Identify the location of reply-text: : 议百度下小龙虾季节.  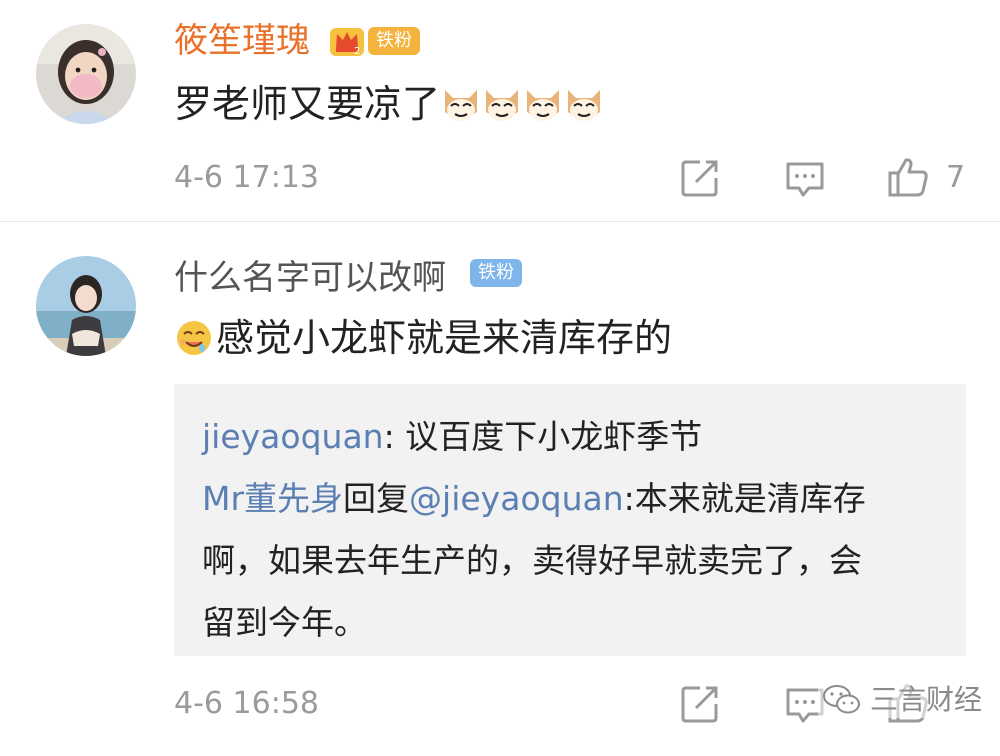
(543, 436).